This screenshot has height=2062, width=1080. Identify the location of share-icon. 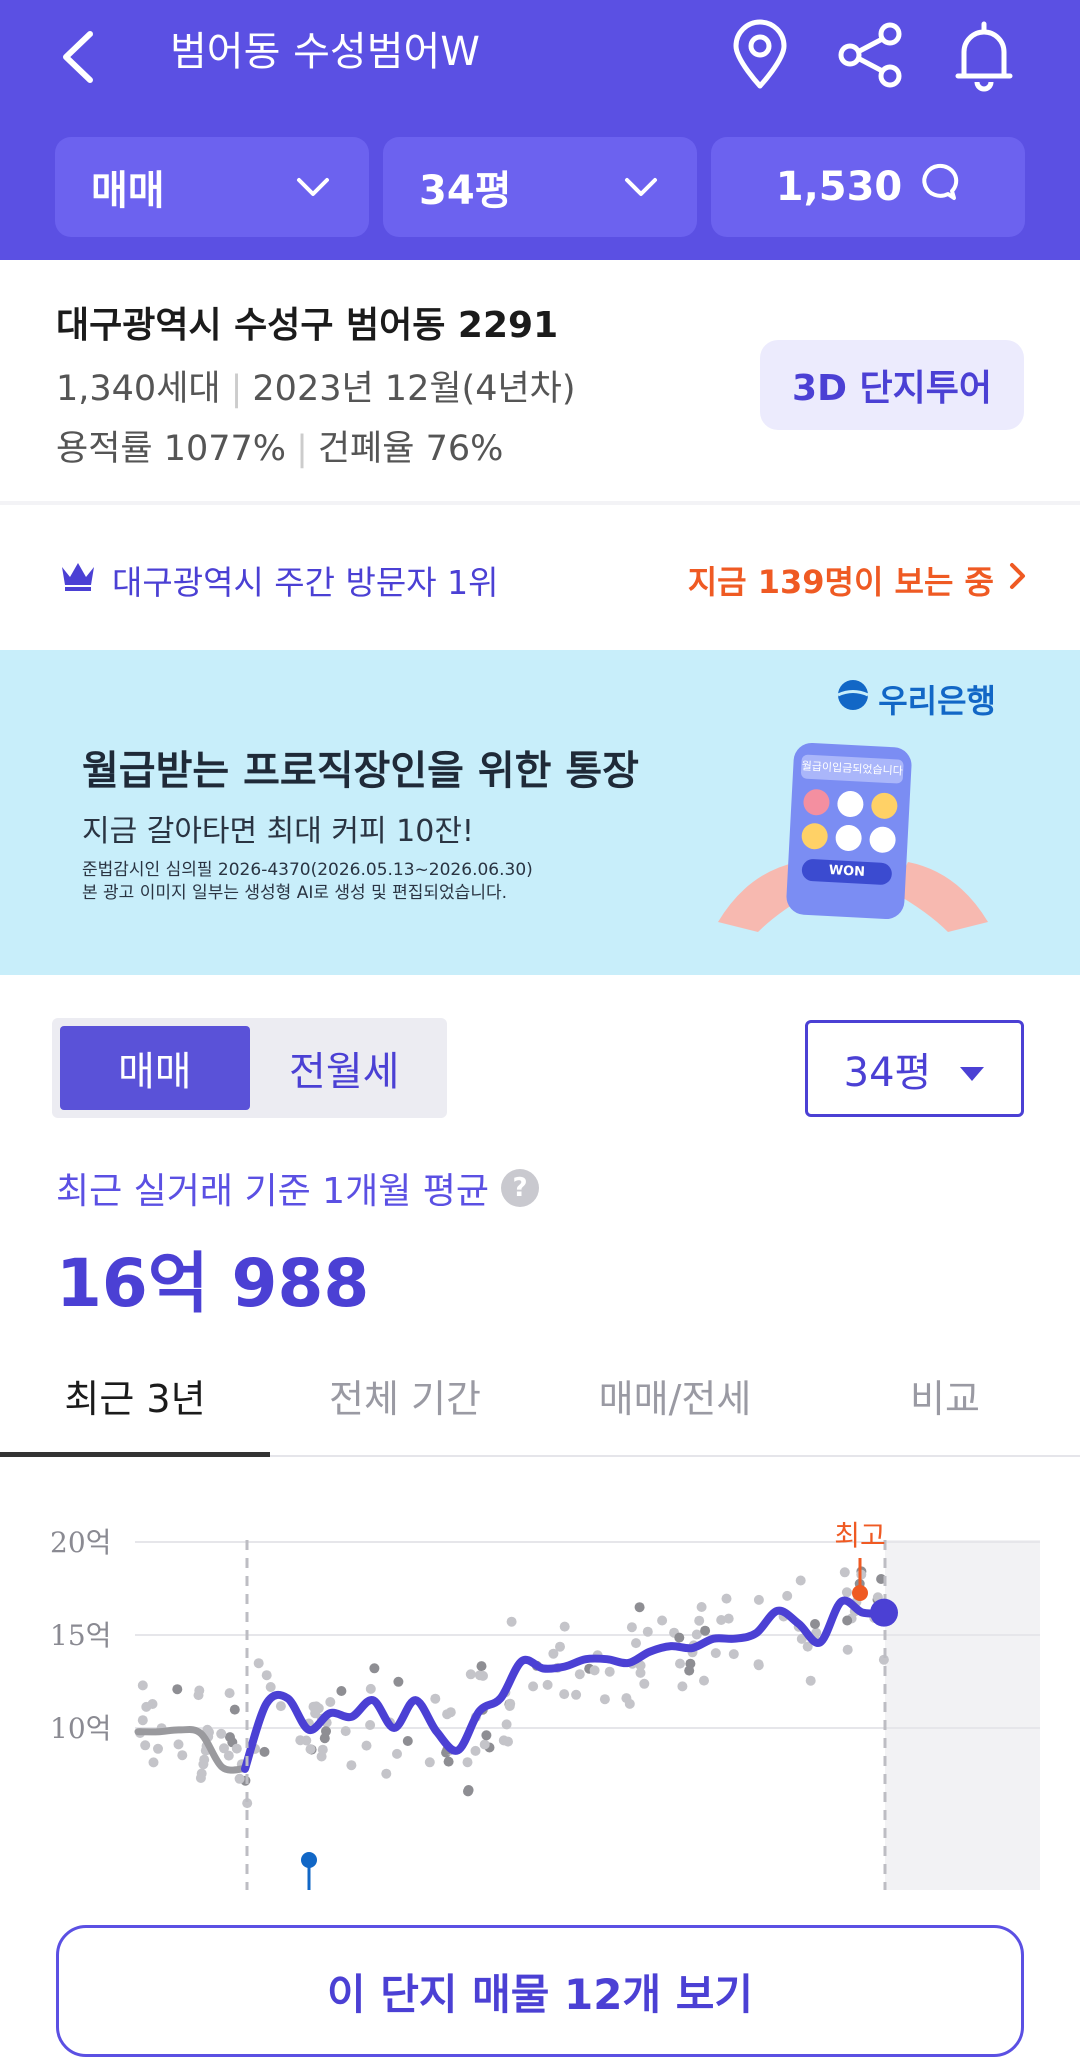
(870, 54).